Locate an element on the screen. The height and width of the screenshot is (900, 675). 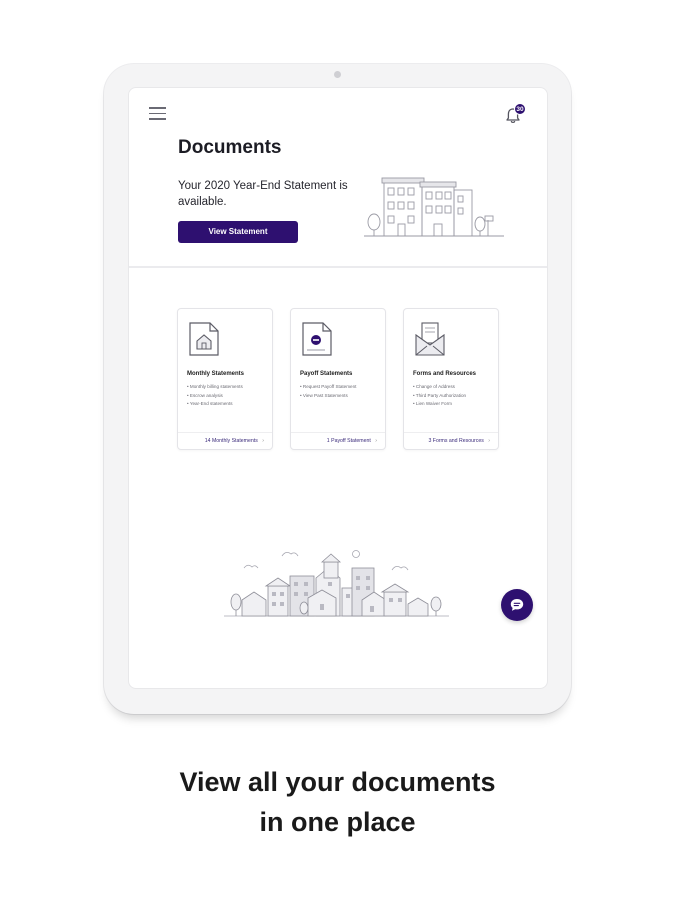
town-illustration is located at coordinates (336, 583).